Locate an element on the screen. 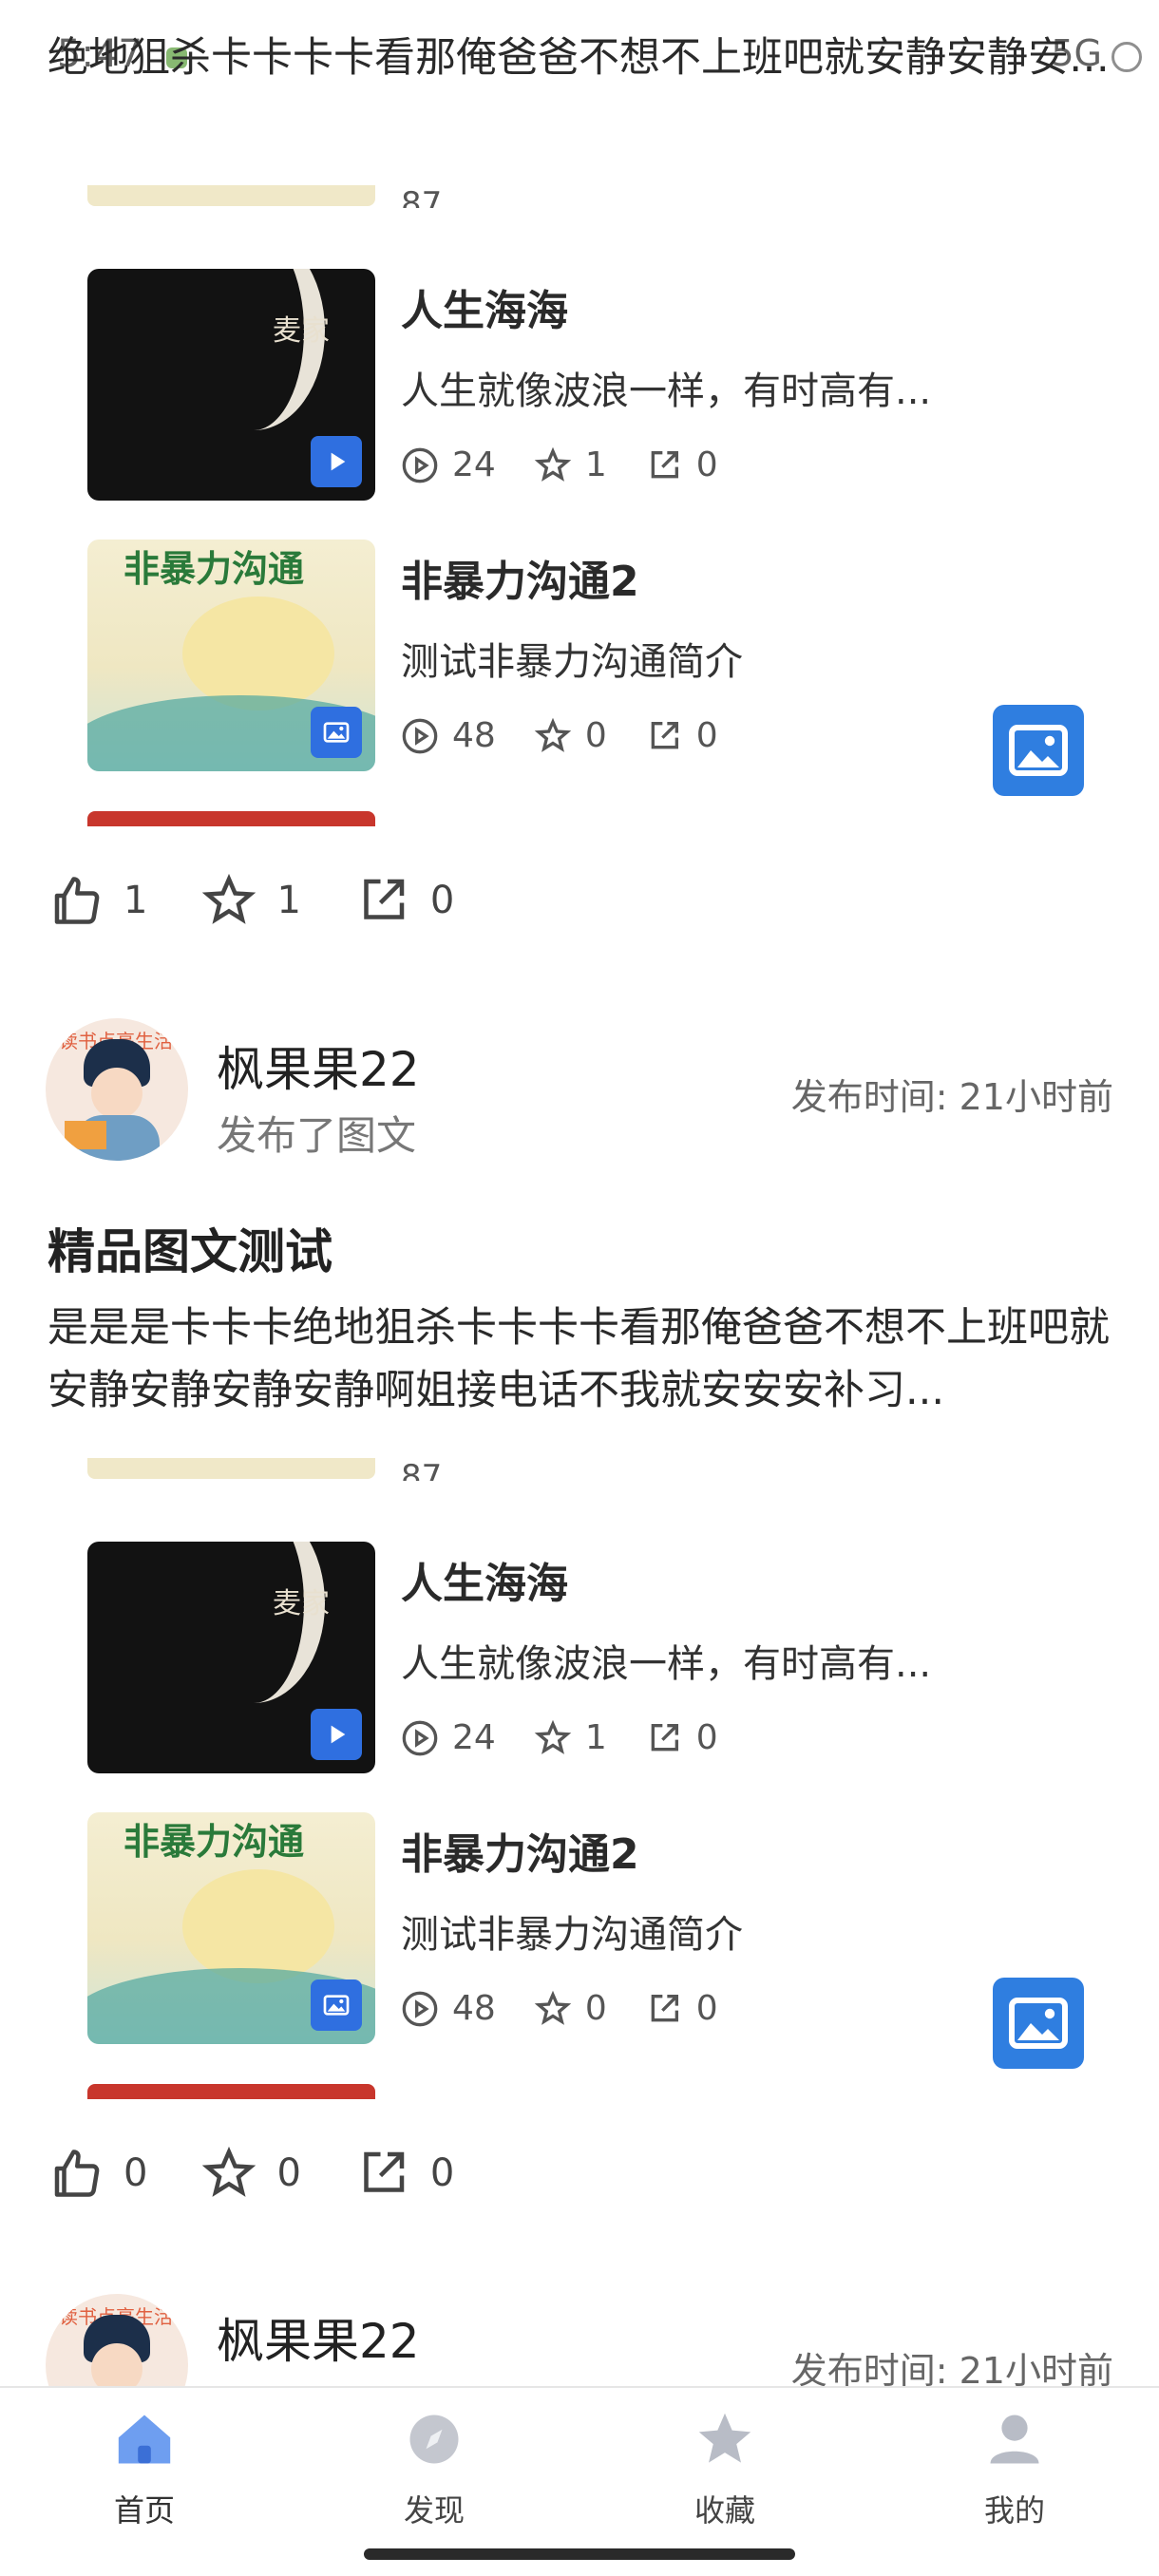 Image resolution: width=1159 pixels, height=2576 pixels. peek-cover is located at coordinates (231, 1468).